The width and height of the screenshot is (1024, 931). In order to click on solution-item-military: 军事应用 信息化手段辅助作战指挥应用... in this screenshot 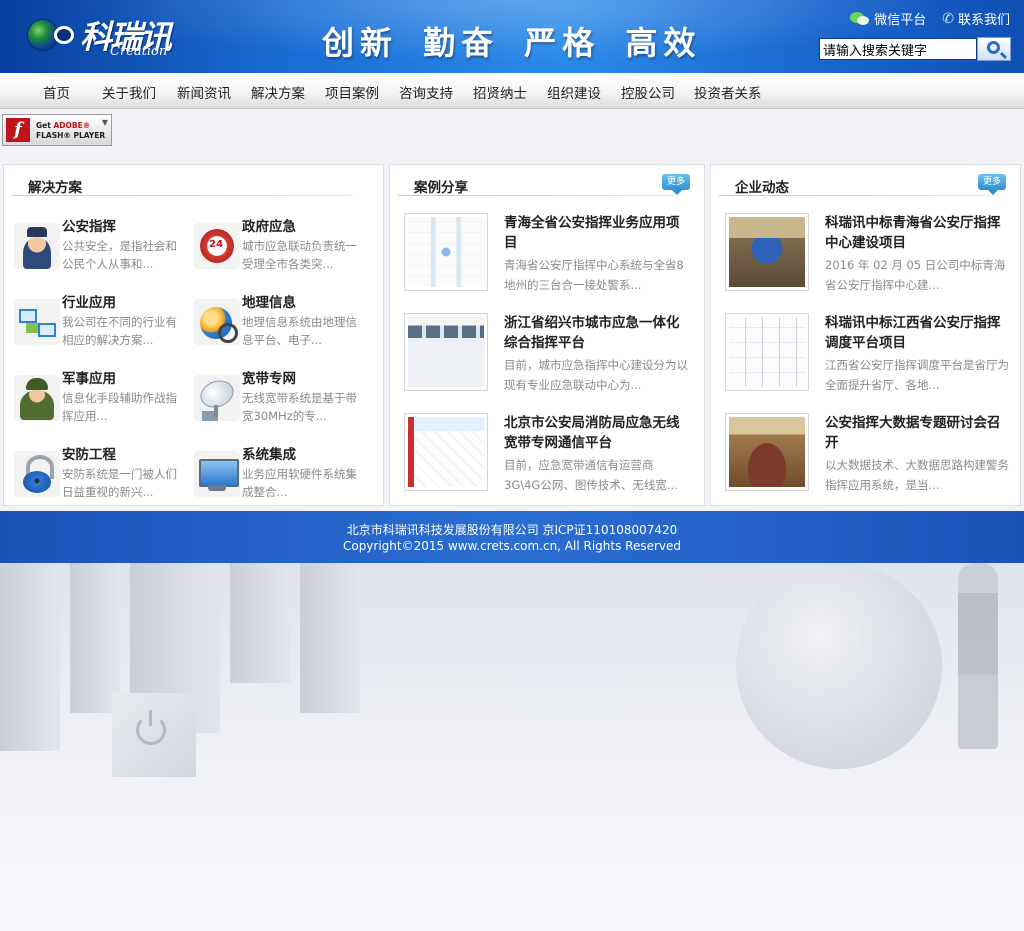, I will do `click(96, 399)`.